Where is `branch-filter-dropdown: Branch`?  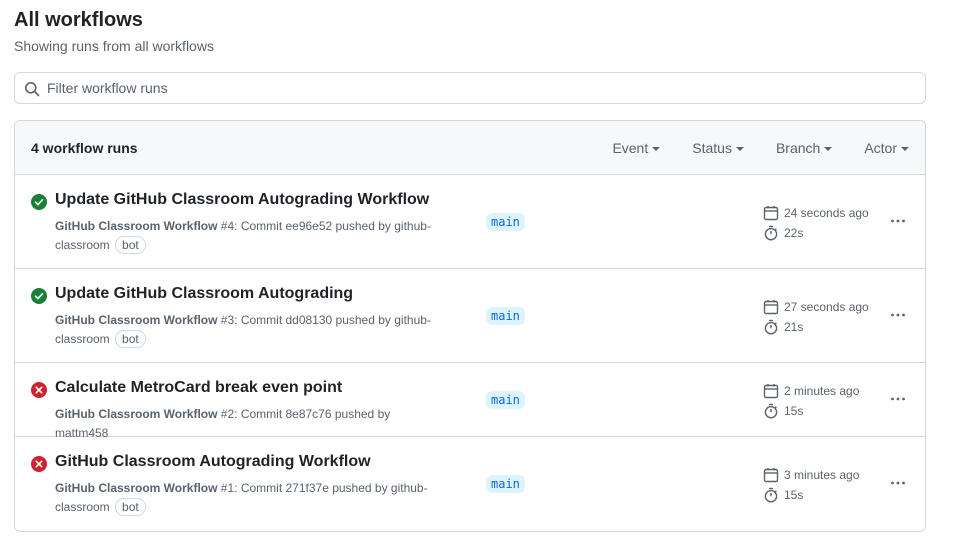
branch-filter-dropdown: Branch is located at coordinates (804, 148).